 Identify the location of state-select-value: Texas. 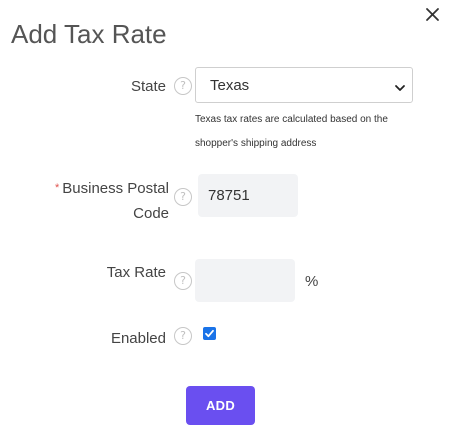
(230, 85).